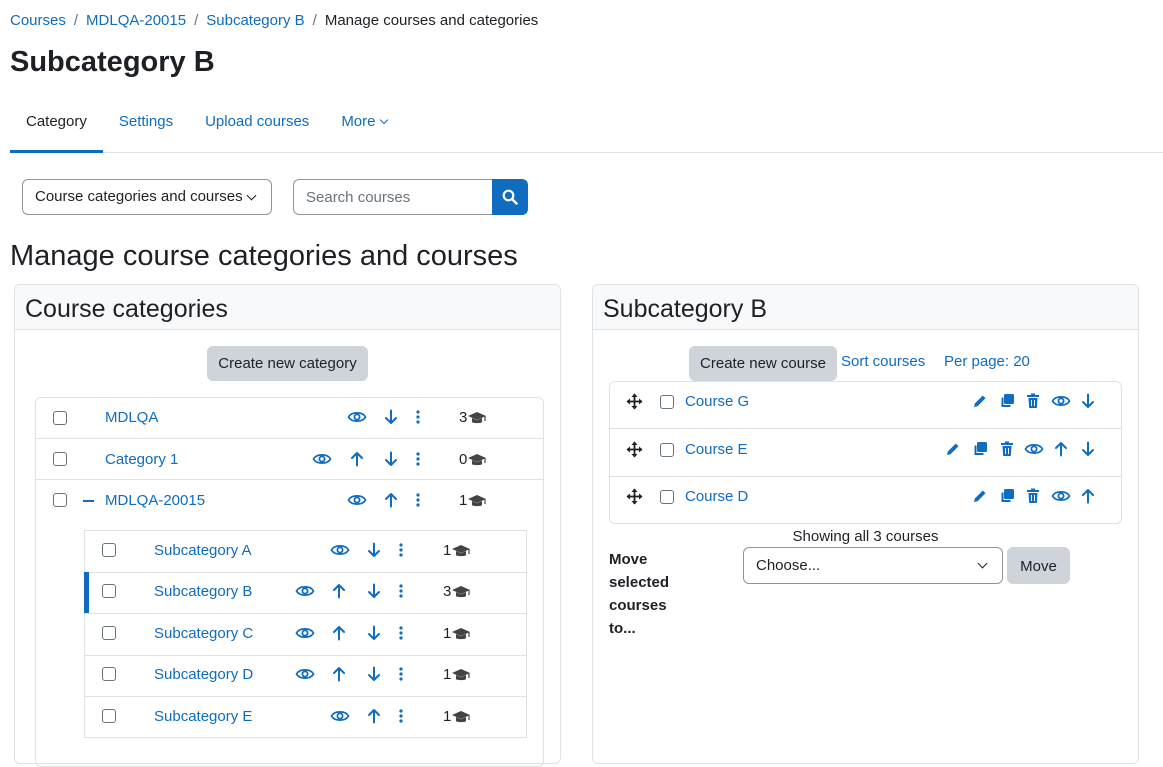 This screenshot has height=767, width=1163. What do you see at coordinates (463, 500) in the screenshot?
I see `course-count-value: 1` at bounding box center [463, 500].